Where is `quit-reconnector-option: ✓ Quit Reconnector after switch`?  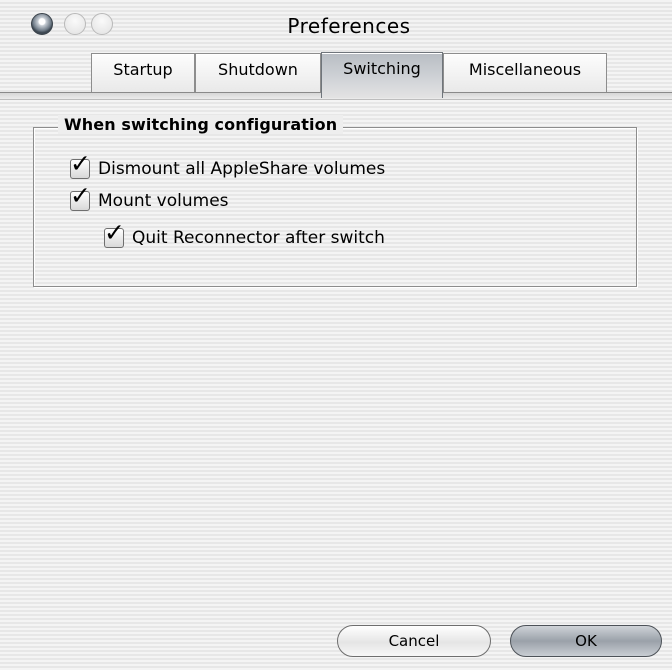
quit-reconnector-option: ✓ Quit Reconnector after switch is located at coordinates (244, 234).